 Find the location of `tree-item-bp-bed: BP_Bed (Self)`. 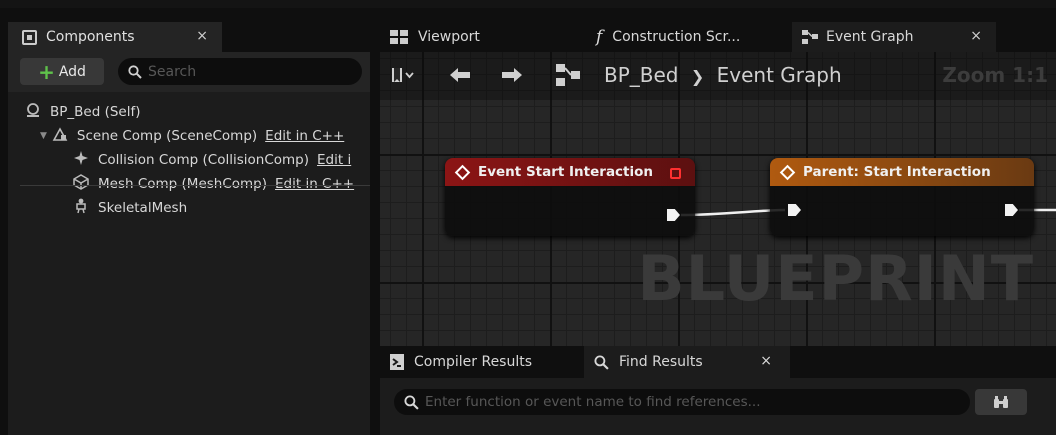

tree-item-bp-bed: BP_Bed (Self) is located at coordinates (82, 112).